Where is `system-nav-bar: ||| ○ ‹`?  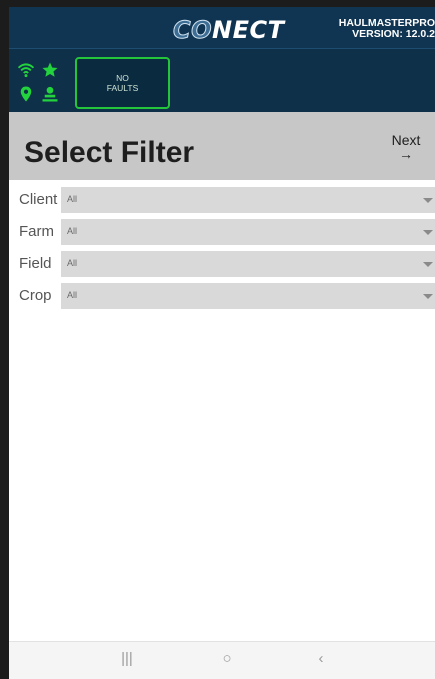 system-nav-bar: ||| ○ ‹ is located at coordinates (222, 660).